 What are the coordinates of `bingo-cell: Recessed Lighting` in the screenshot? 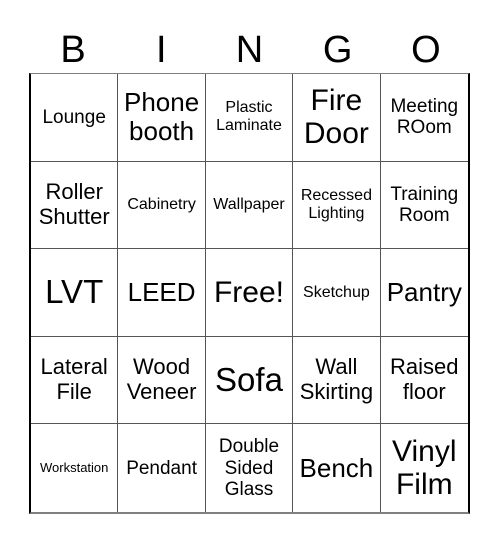 It's located at (337, 205).